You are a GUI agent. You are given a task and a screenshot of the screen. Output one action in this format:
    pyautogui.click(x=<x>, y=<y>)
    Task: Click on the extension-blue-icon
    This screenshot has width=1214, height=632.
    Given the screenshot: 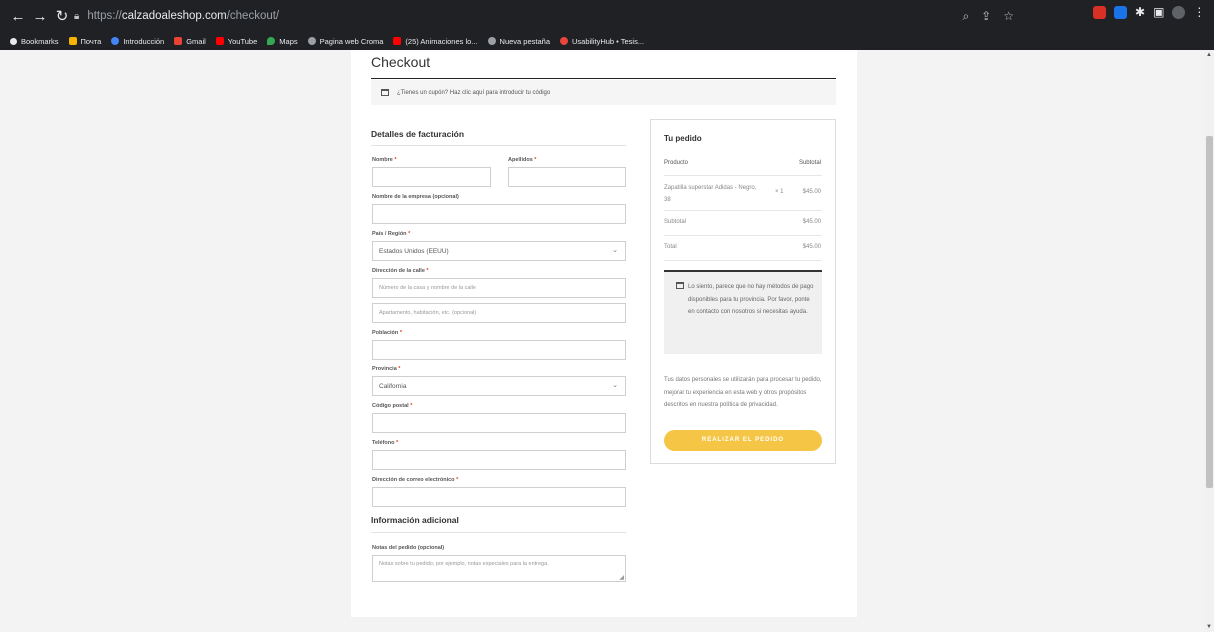 What is the action you would take?
    pyautogui.click(x=1120, y=12)
    